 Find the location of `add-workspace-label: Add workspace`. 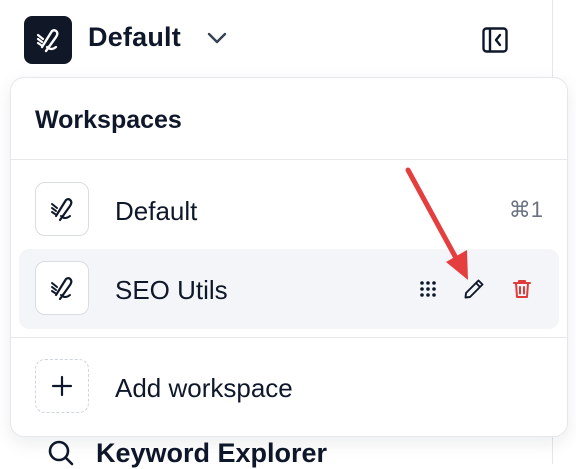

add-workspace-label: Add workspace is located at coordinates (204, 388).